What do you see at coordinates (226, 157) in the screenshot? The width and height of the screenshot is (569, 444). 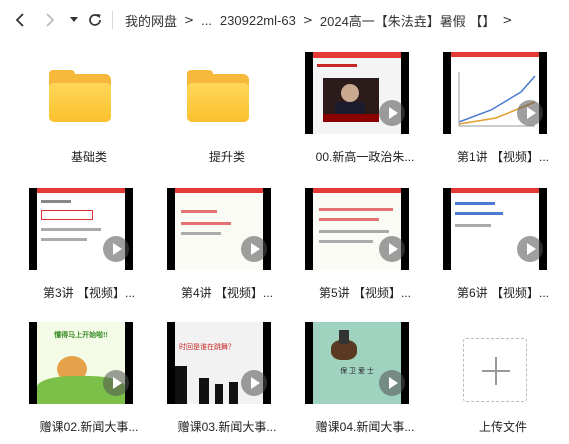 I see `item-label: 提升类` at bounding box center [226, 157].